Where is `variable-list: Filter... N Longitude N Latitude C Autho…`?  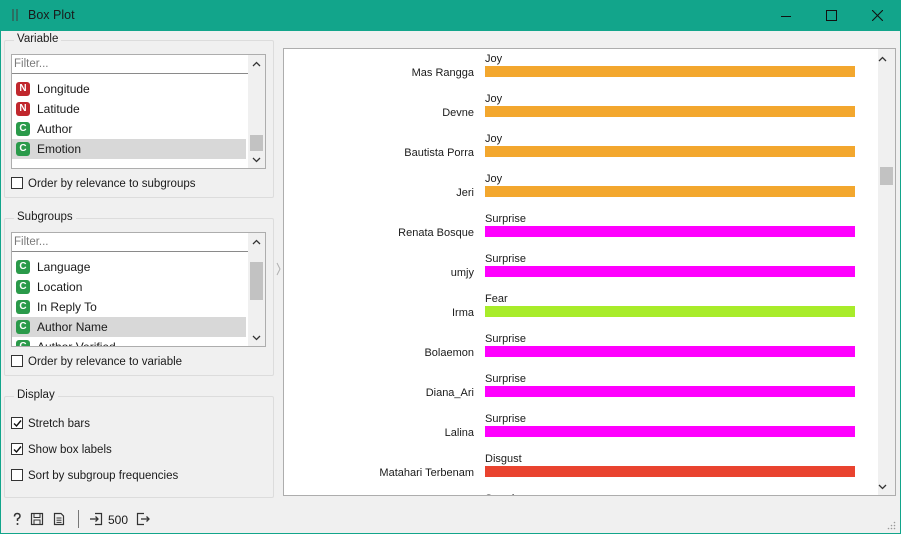
variable-list: Filter... N Longitude N Latitude C Autho… is located at coordinates (138, 111).